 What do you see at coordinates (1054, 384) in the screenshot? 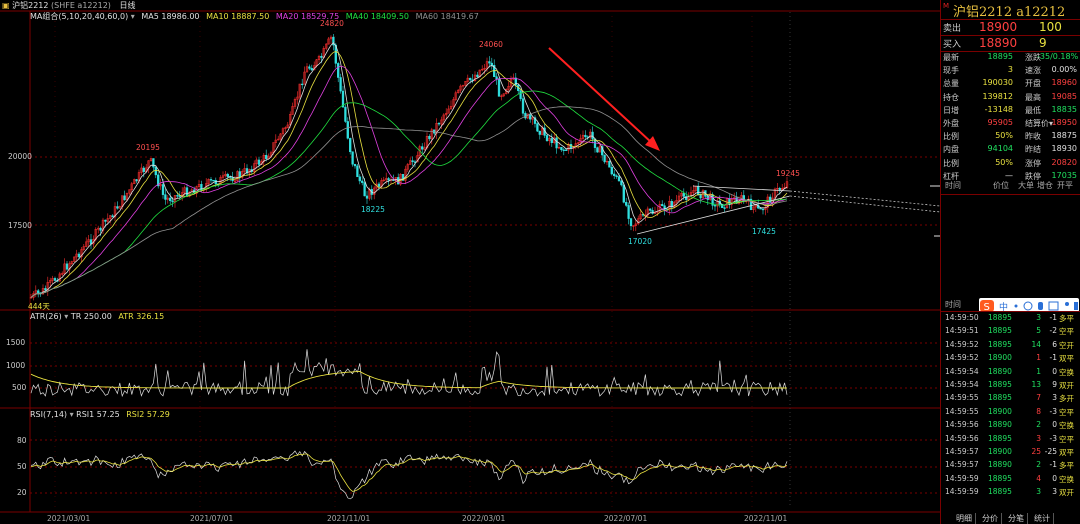
I see `tick-oi: 9` at bounding box center [1054, 384].